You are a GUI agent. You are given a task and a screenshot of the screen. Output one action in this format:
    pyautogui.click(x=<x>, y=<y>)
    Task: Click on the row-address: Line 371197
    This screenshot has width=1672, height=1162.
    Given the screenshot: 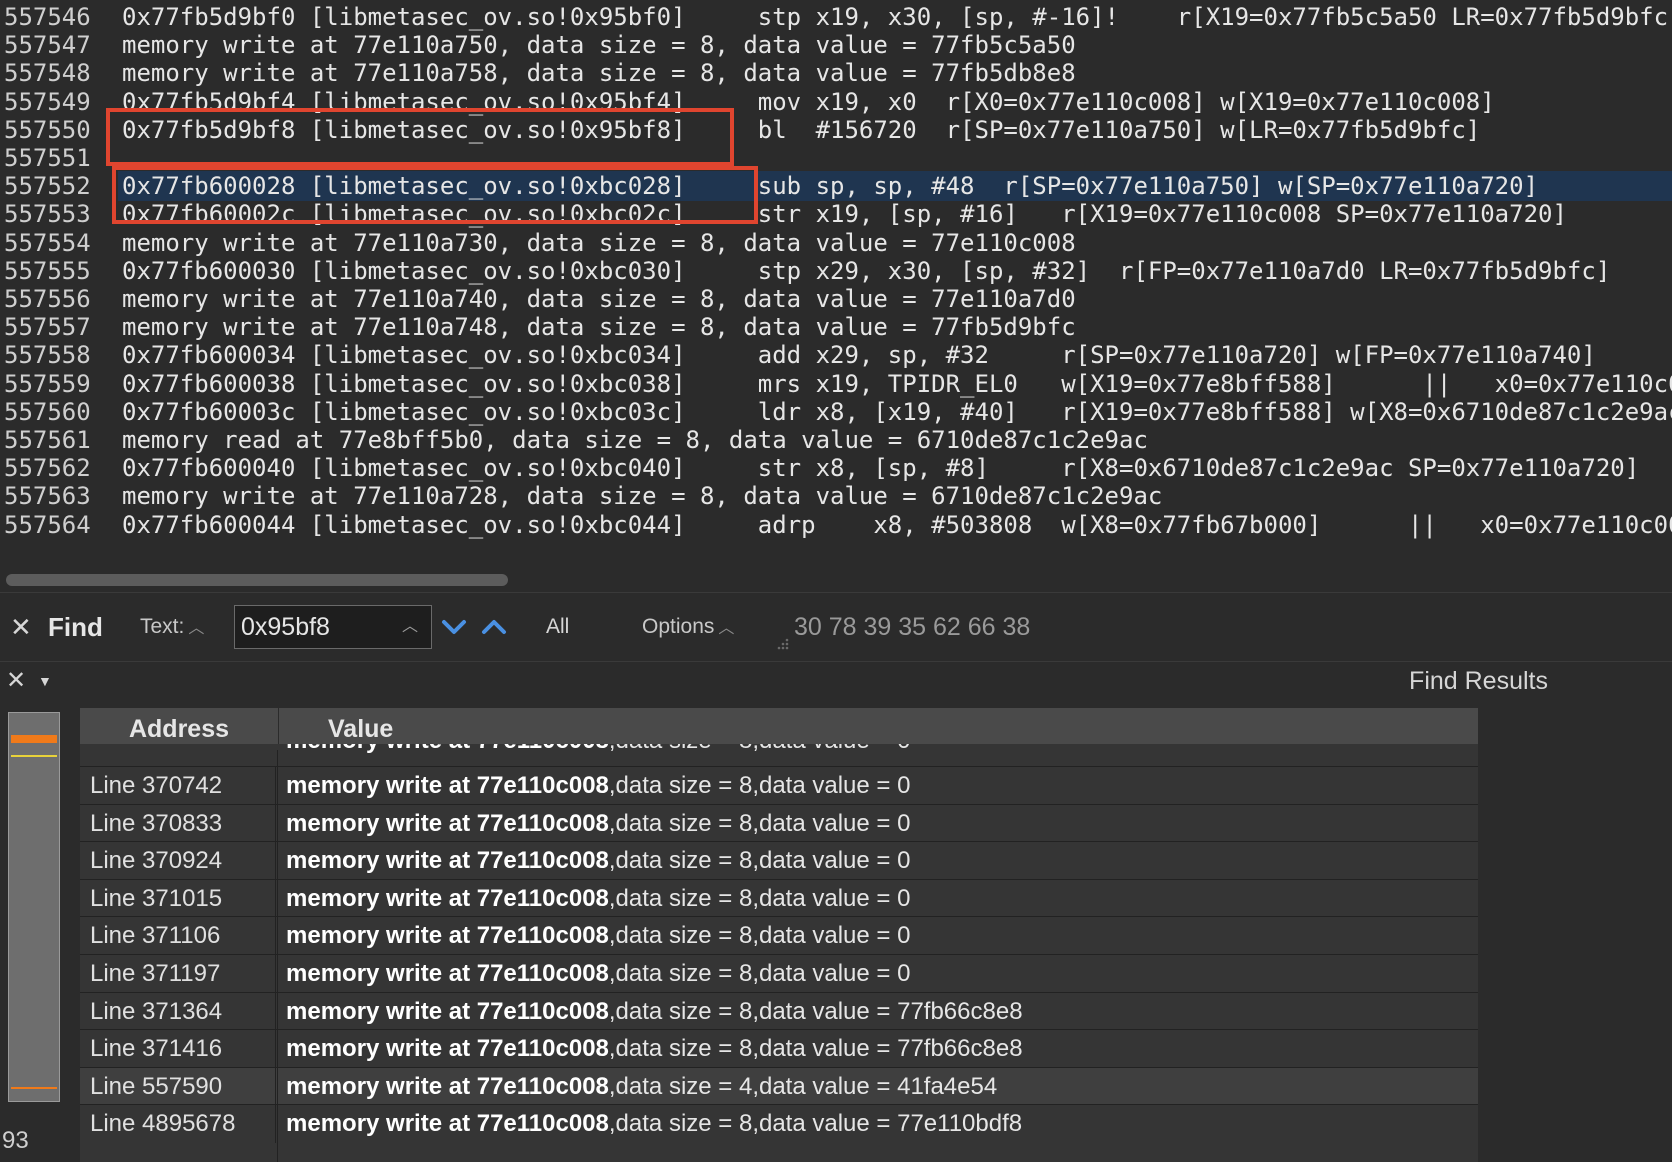 What is the action you would take?
    pyautogui.click(x=178, y=974)
    